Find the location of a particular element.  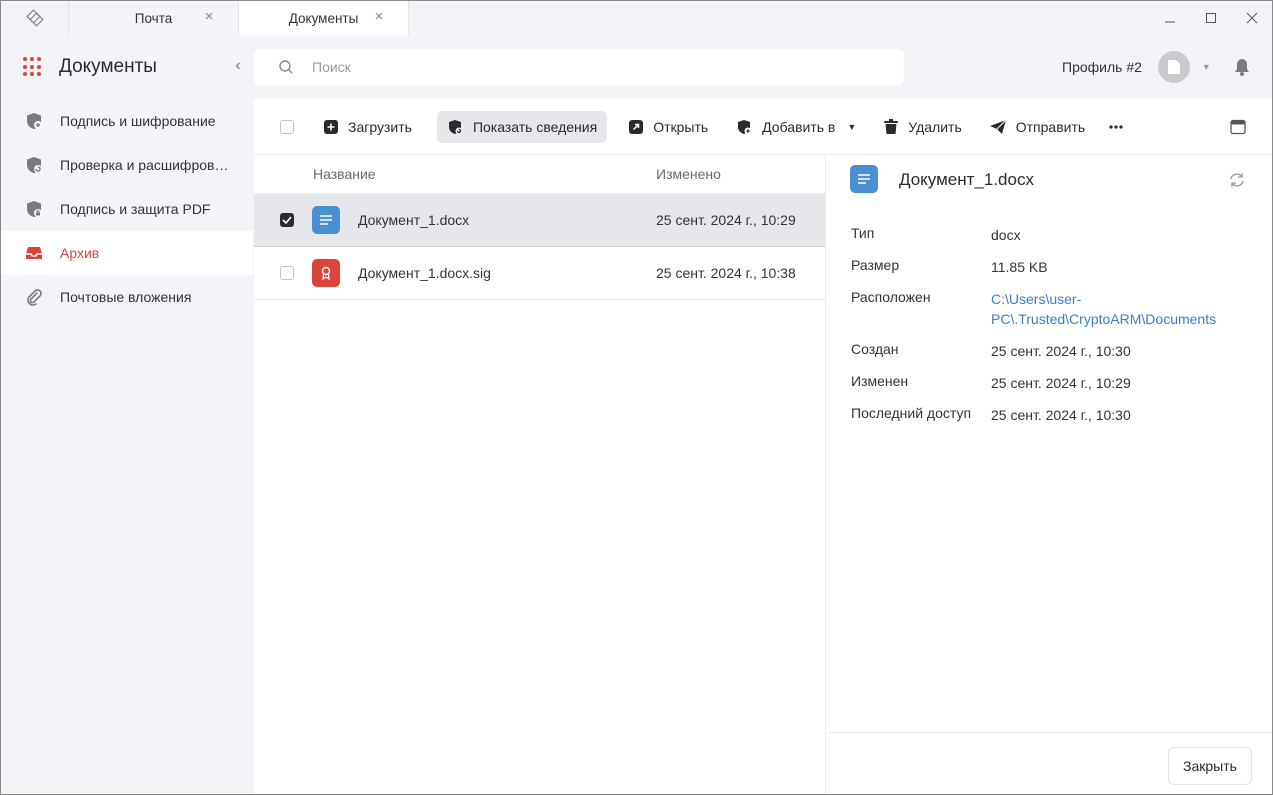

maximize-button is located at coordinates (1210, 18).